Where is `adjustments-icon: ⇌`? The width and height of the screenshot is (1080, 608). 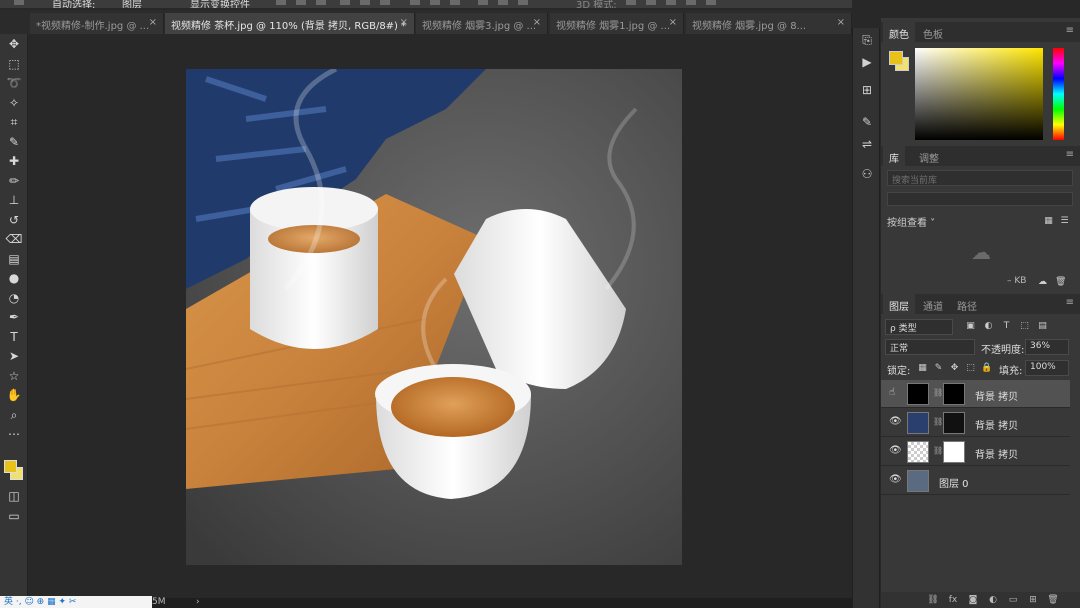
adjustments-icon: ⇌ is located at coordinates (867, 144).